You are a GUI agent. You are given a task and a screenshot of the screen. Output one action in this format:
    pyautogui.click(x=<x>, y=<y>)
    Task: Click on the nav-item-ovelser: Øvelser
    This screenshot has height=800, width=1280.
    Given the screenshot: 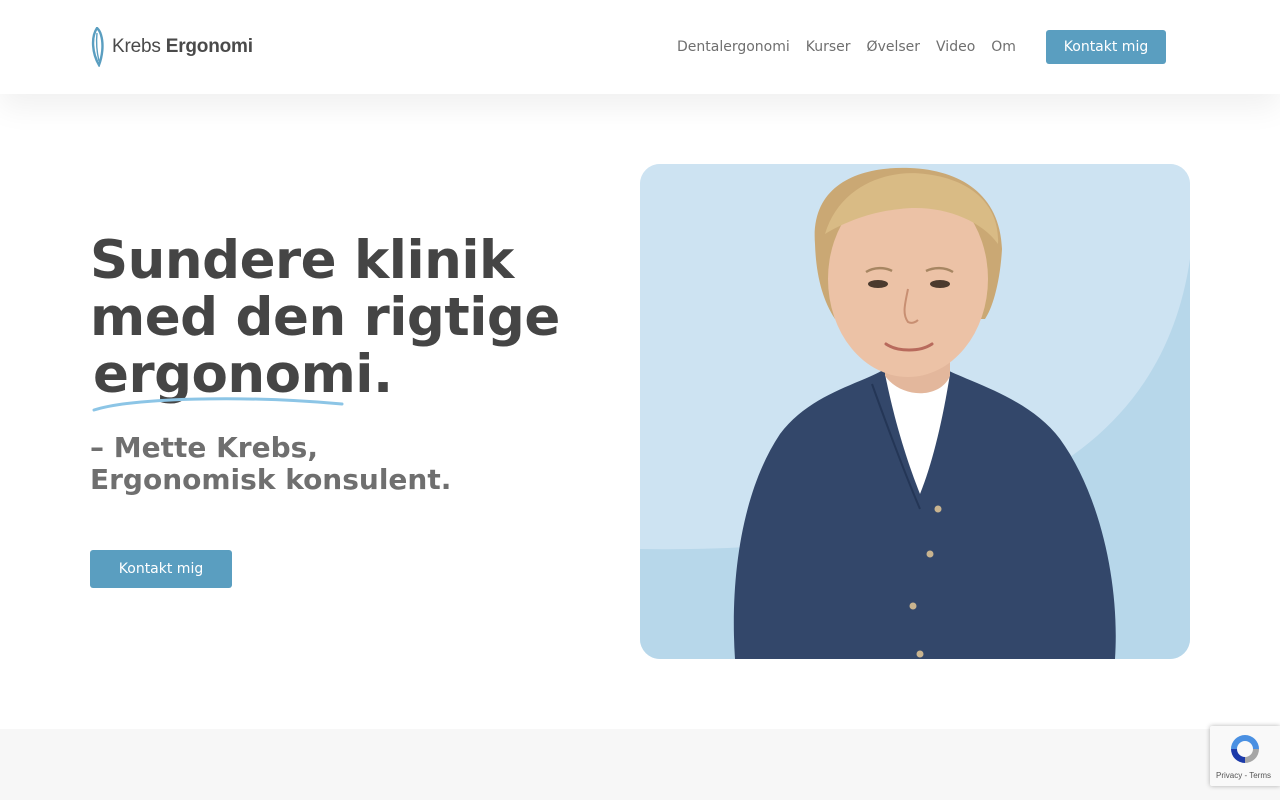 What is the action you would take?
    pyautogui.click(x=893, y=47)
    